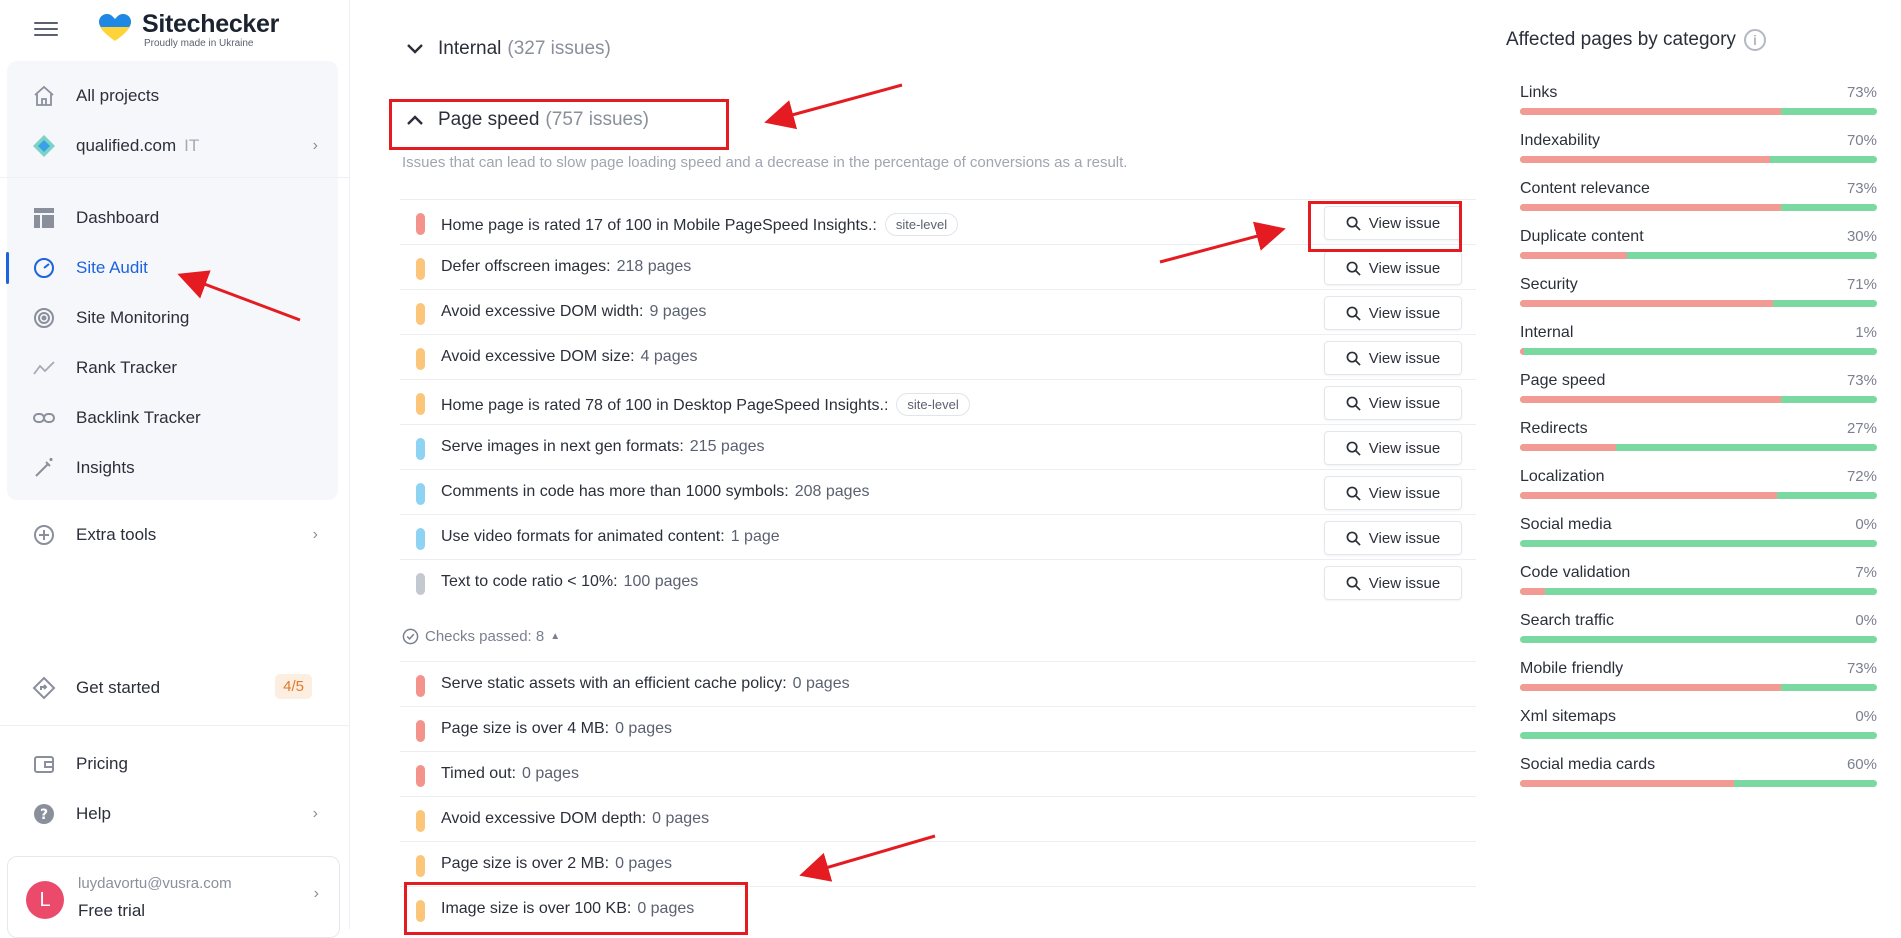 Image resolution: width=1901 pixels, height=938 pixels. Describe the element at coordinates (172, 96) in the screenshot. I see `sidebar-item-all-projects: All projects` at that location.